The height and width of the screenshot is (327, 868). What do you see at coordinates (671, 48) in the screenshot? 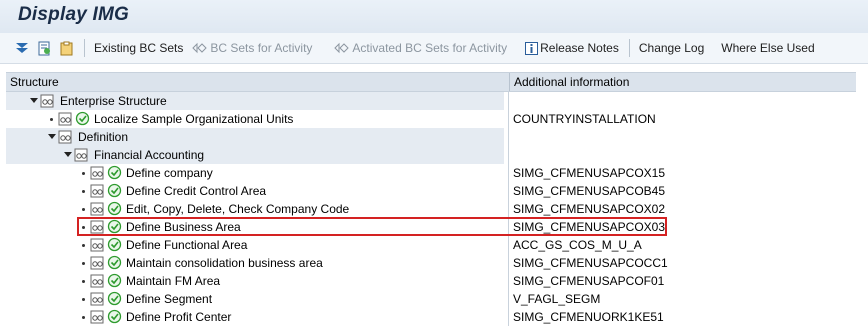
I see `change-log-button: Change Log` at bounding box center [671, 48].